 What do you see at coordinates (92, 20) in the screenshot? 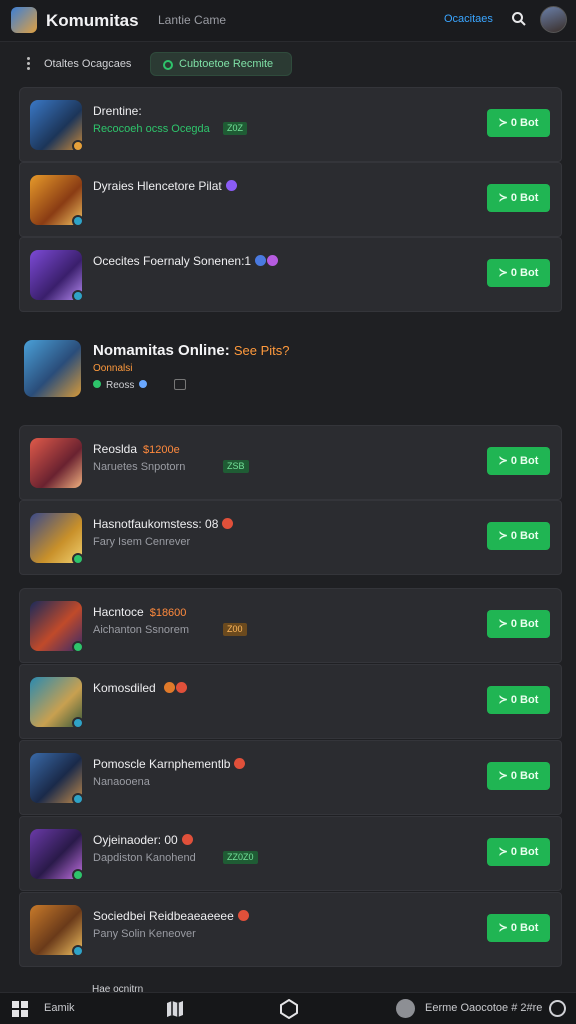
I see `app-title: Komumitas` at bounding box center [92, 20].